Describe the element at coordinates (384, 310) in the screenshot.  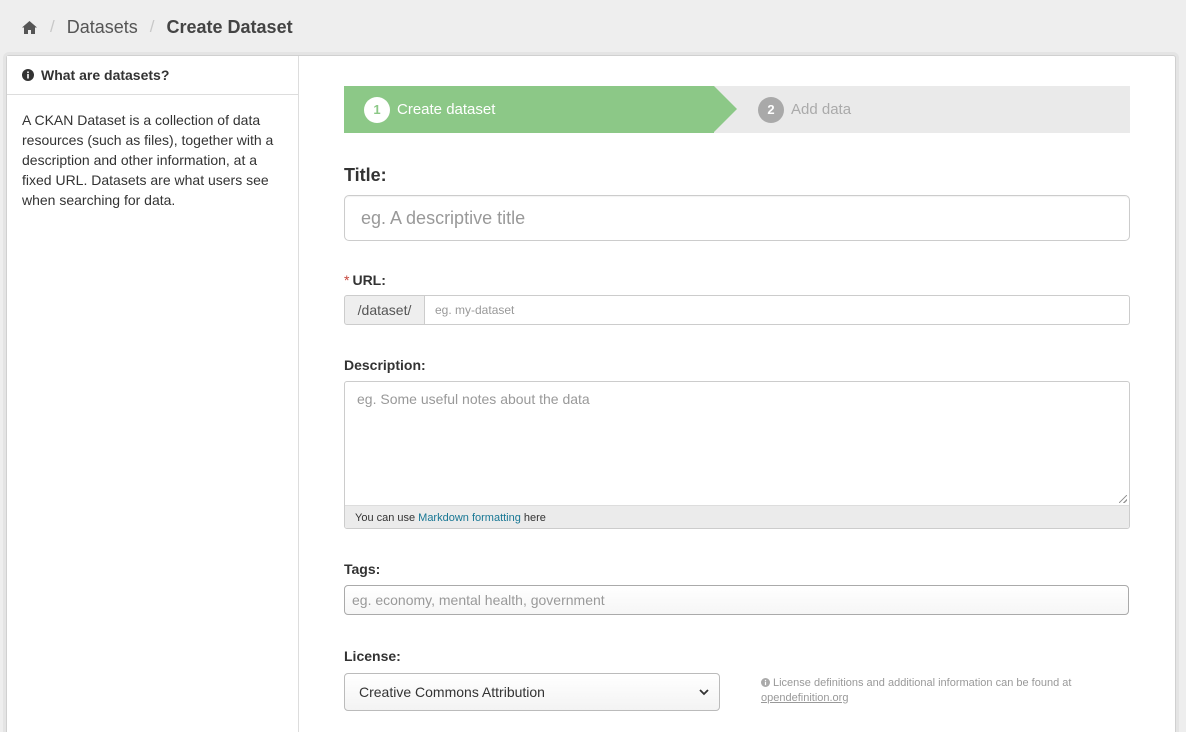
I see `url-prefix: /dataset/` at that location.